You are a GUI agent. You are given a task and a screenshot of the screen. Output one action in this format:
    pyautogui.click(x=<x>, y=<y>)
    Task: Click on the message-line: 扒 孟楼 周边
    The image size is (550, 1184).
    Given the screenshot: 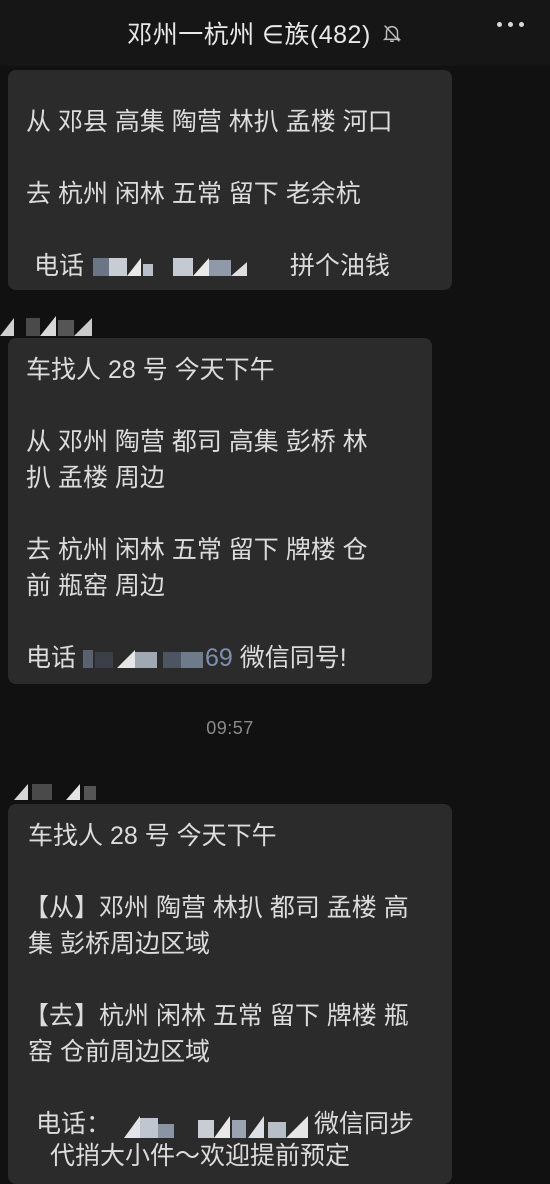 What is the action you would take?
    pyautogui.click(x=95, y=478)
    